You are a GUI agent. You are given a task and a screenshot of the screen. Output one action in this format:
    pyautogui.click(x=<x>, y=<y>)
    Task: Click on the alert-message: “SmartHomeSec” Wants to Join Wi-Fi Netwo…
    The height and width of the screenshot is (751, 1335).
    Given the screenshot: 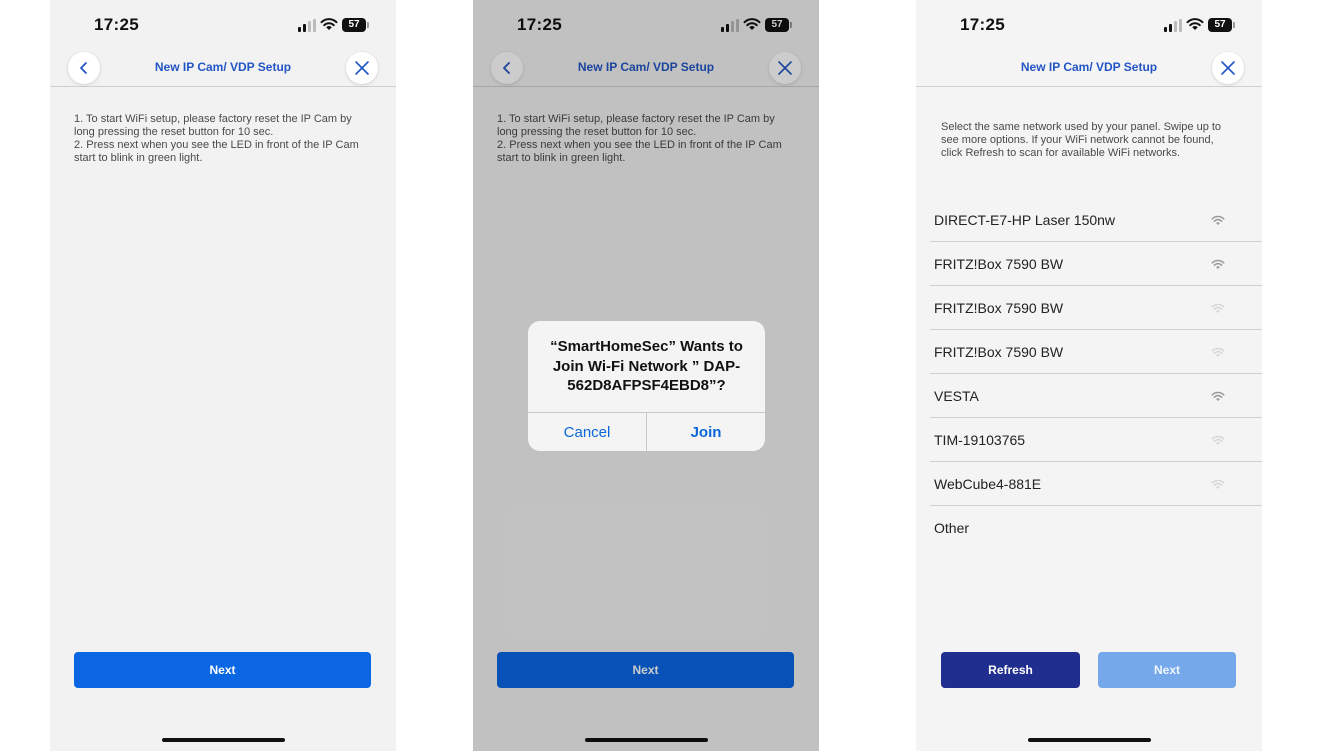 What is the action you would take?
    pyautogui.click(x=646, y=366)
    